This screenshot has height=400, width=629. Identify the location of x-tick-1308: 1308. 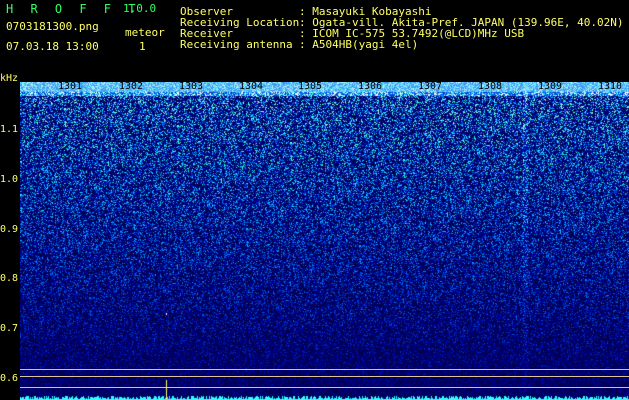
(490, 86).